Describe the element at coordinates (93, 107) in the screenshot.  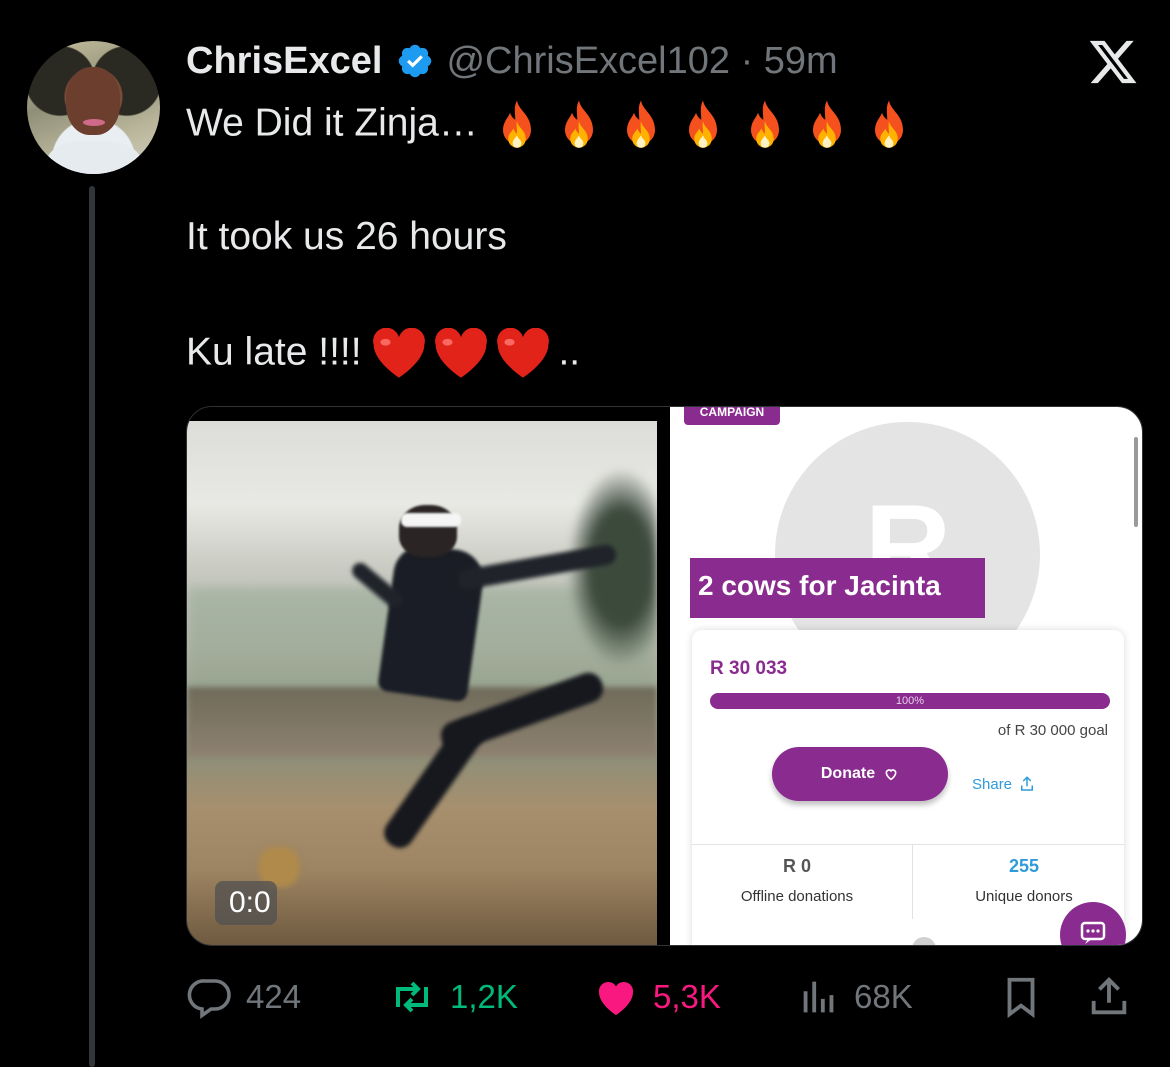
I see `avatar` at that location.